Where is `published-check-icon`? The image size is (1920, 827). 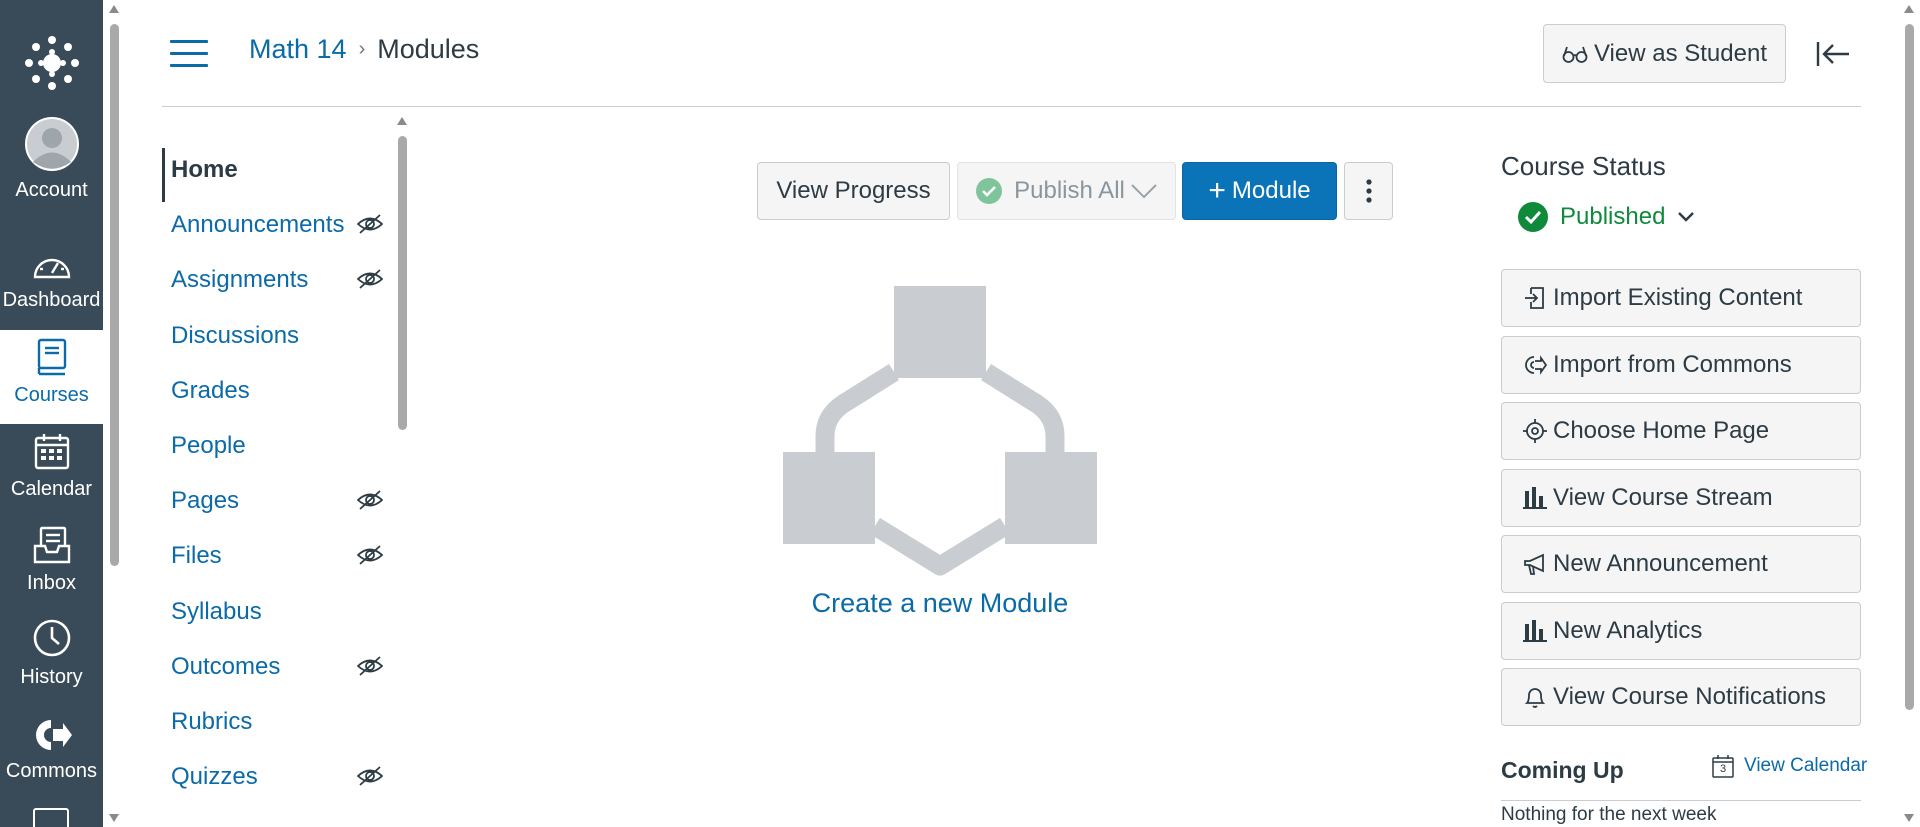
published-check-icon is located at coordinates (1533, 217).